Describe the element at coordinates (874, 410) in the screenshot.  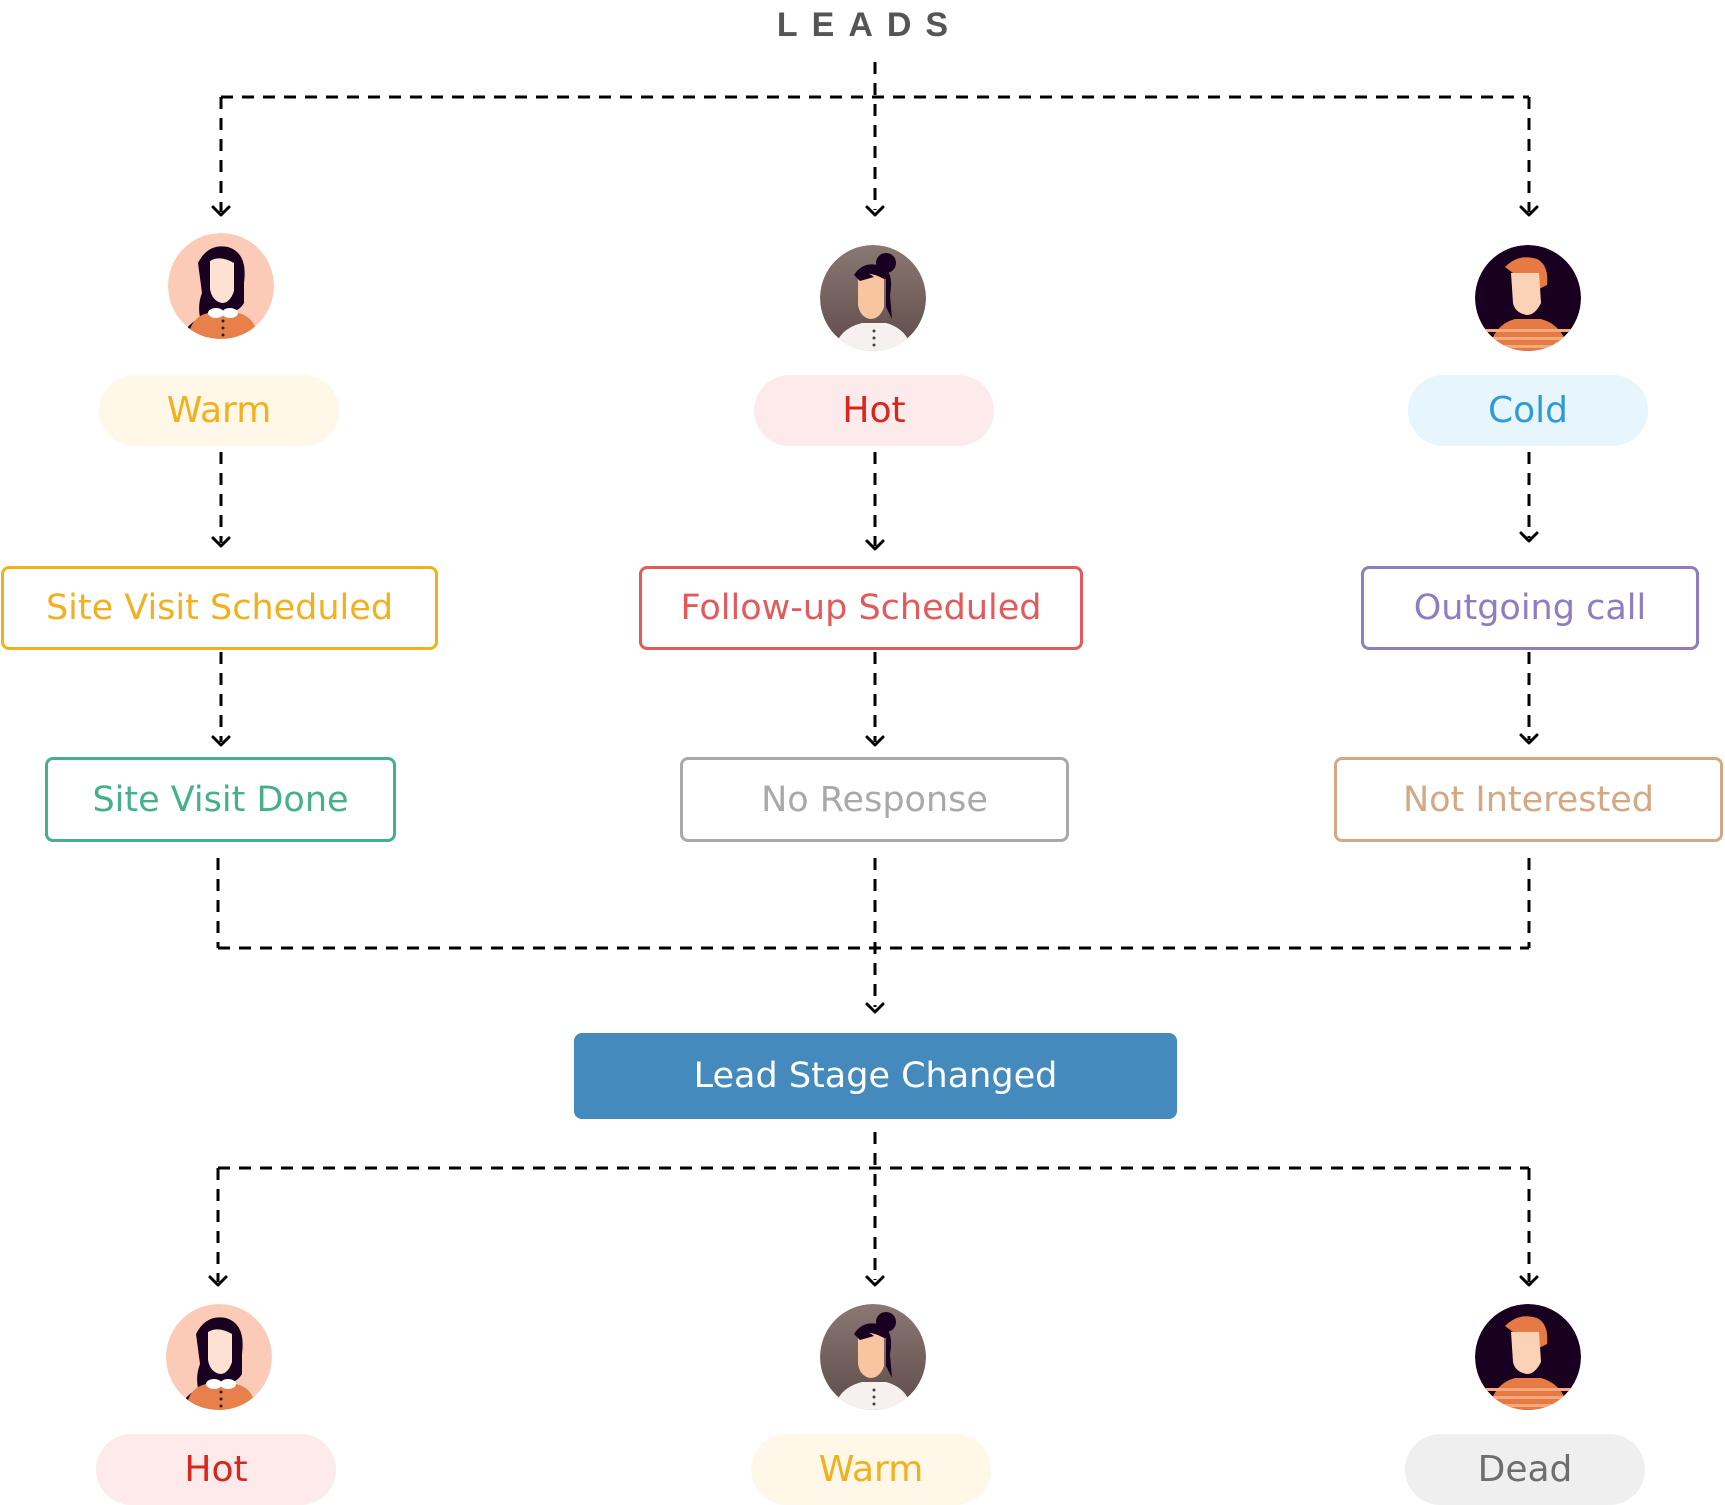
I see `status-pill-hot: Hot` at that location.